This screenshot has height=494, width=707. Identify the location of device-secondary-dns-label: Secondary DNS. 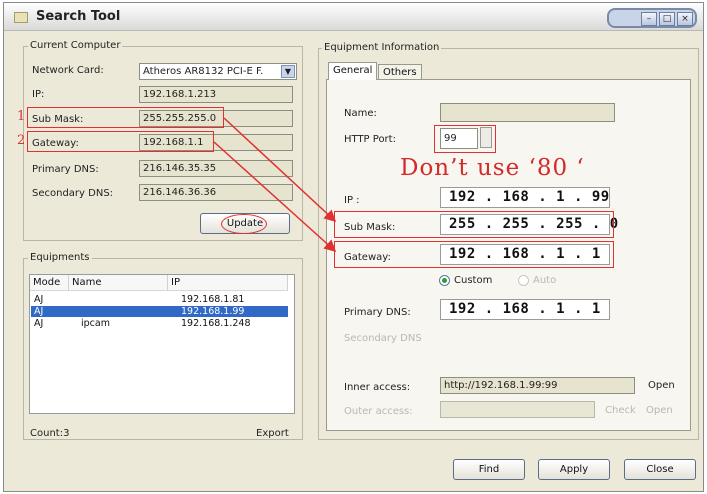
(383, 338).